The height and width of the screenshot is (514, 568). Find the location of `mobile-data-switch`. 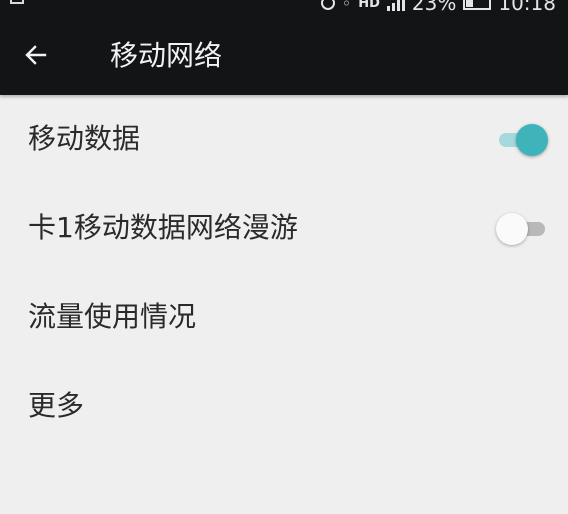

mobile-data-switch is located at coordinates (522, 140).